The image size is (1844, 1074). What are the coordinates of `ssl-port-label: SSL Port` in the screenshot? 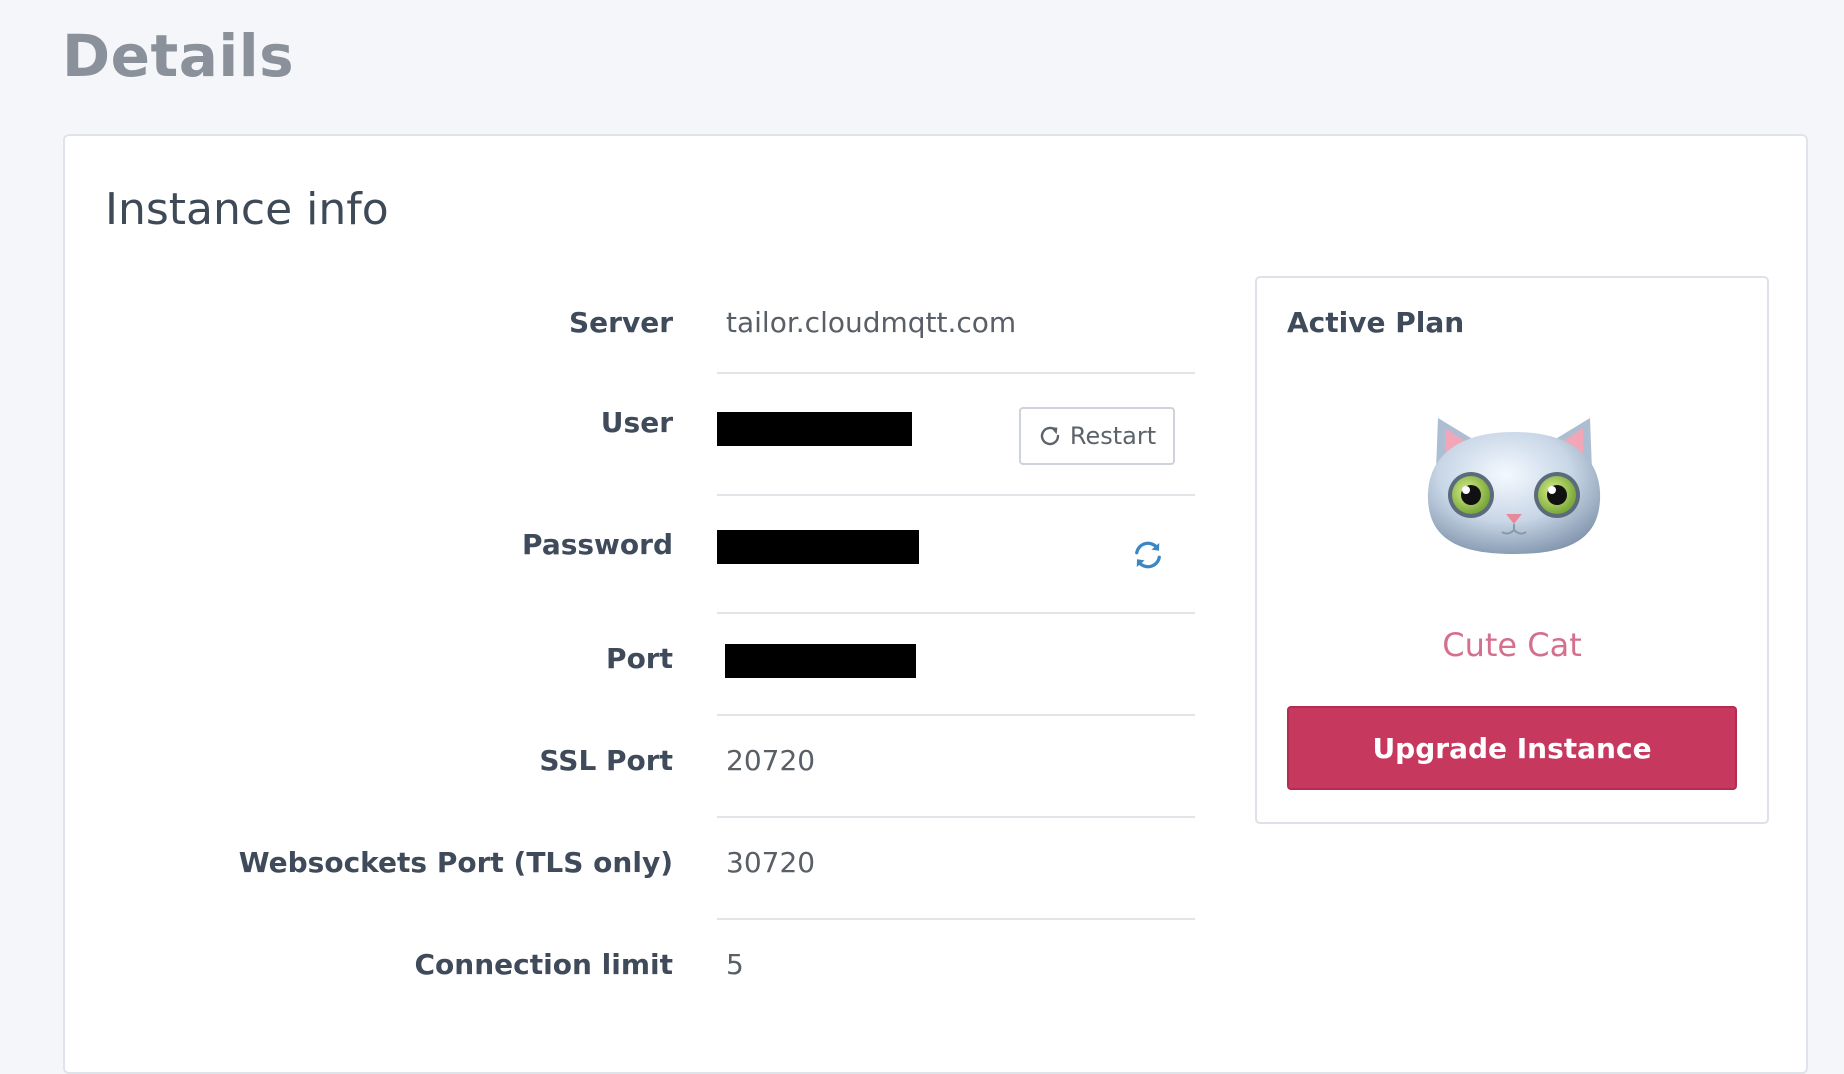 It's located at (606, 760).